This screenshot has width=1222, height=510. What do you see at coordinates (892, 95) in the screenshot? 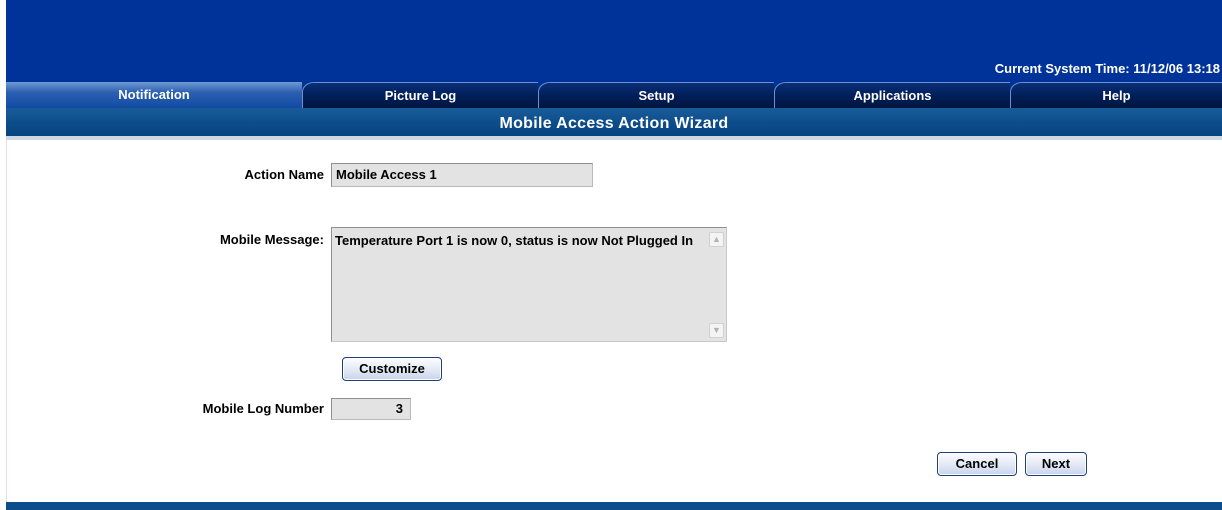
I see `tab-applications: Applications` at bounding box center [892, 95].